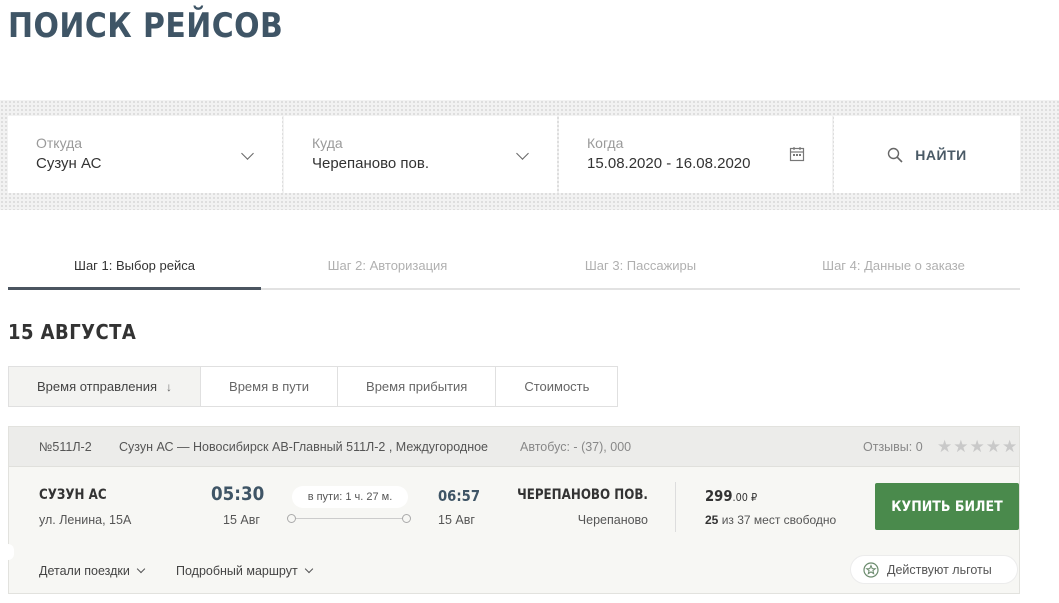 The width and height of the screenshot is (1059, 603). I want to click on arrival-time: 06:57, so click(459, 496).